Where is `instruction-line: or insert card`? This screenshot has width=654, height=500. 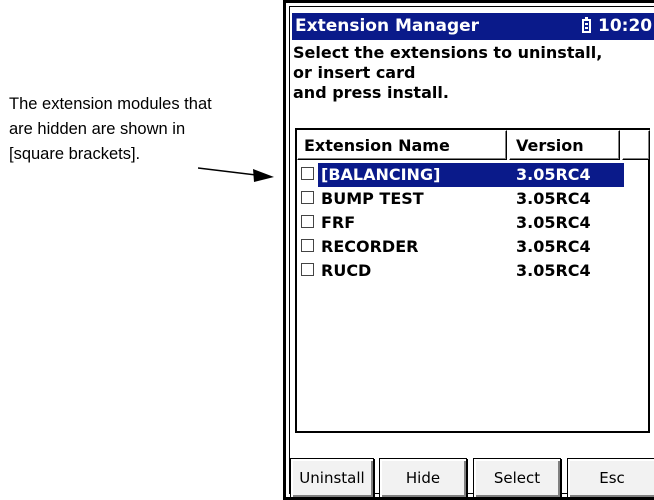 instruction-line: or insert card is located at coordinates (354, 72).